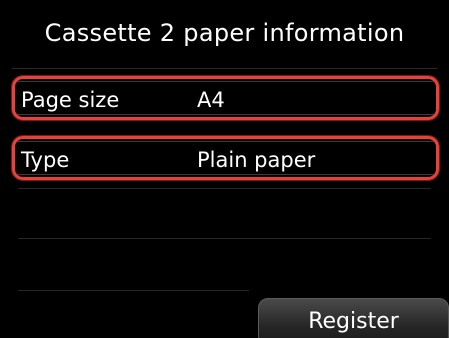 The width and height of the screenshot is (449, 338). I want to click on setting-row-body: Type Plain paper, so click(225, 158).